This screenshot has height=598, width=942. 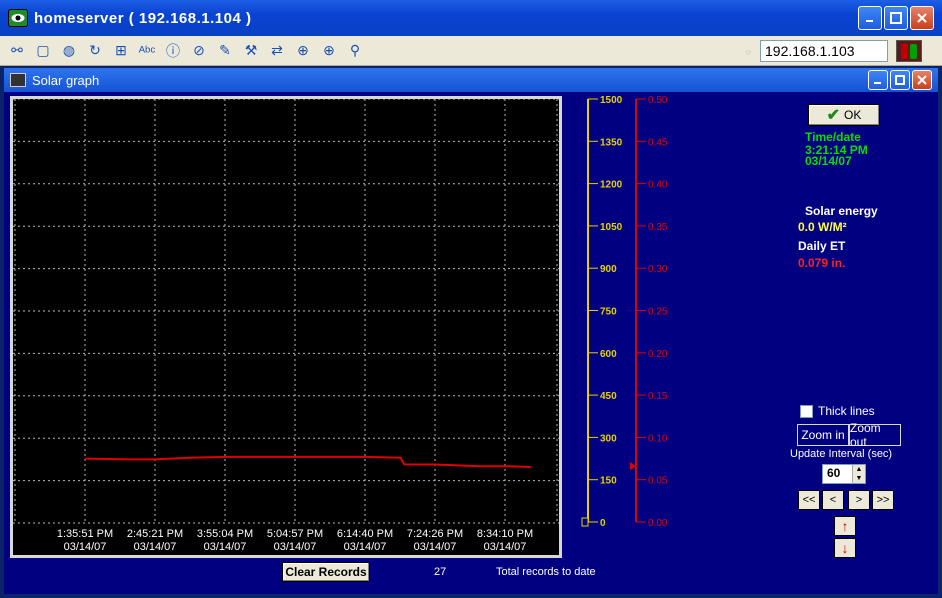 I want to click on tools-icon: ⚒, so click(x=251, y=51).